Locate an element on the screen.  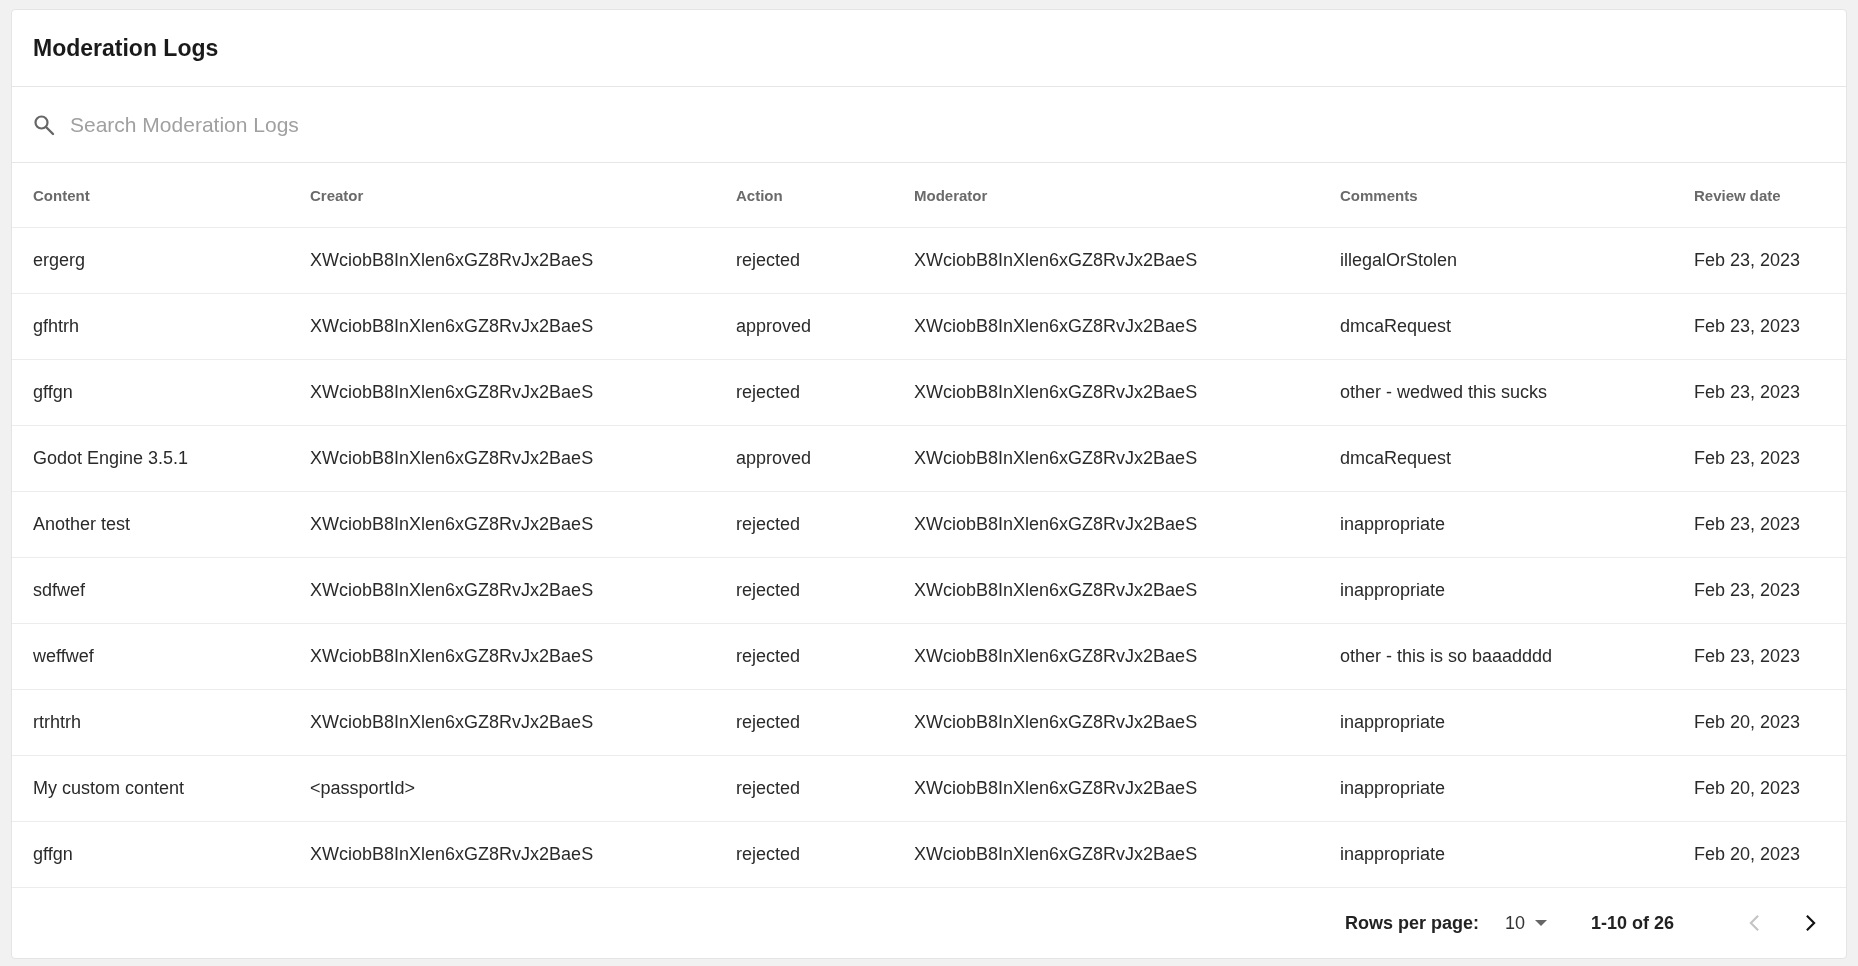
search-icon is located at coordinates (44, 124).